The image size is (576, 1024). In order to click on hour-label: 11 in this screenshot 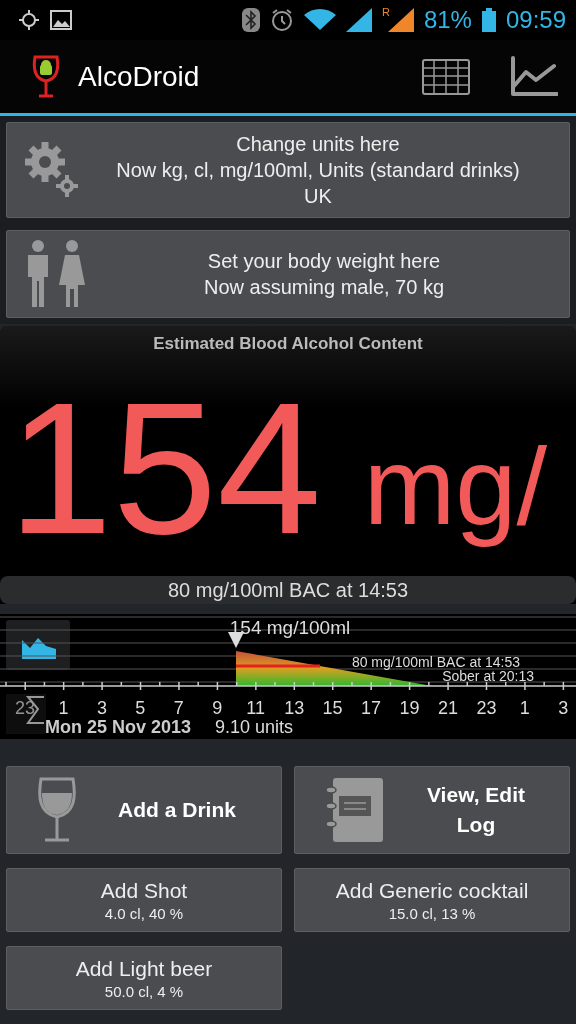, I will do `click(256, 708)`.